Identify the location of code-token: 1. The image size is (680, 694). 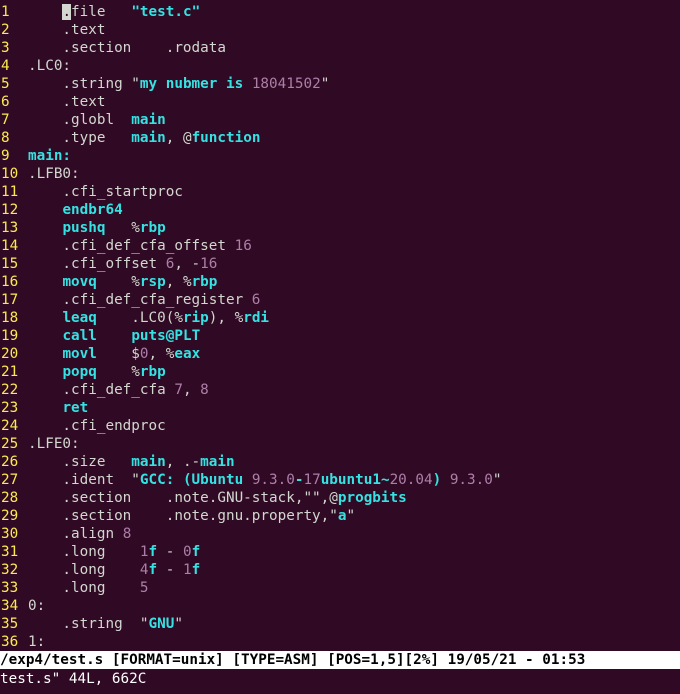
(144, 552).